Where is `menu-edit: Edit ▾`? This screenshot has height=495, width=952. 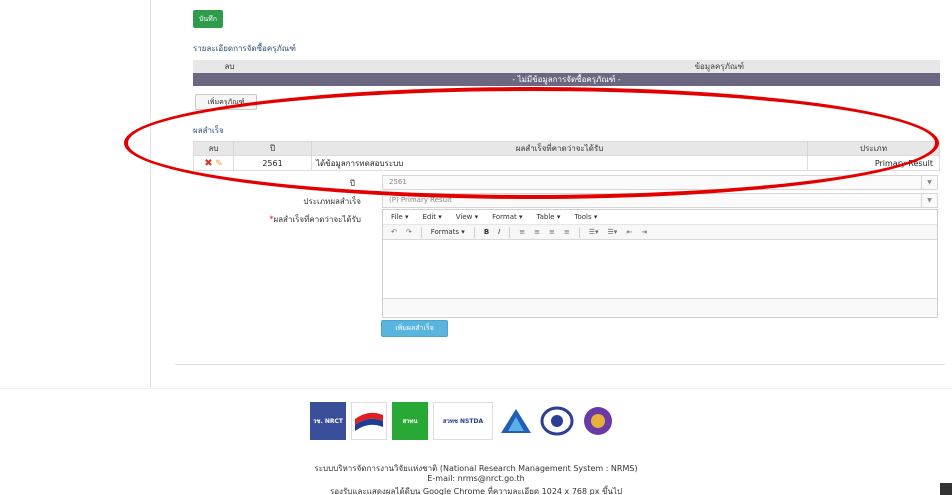 menu-edit: Edit ▾ is located at coordinates (431, 217).